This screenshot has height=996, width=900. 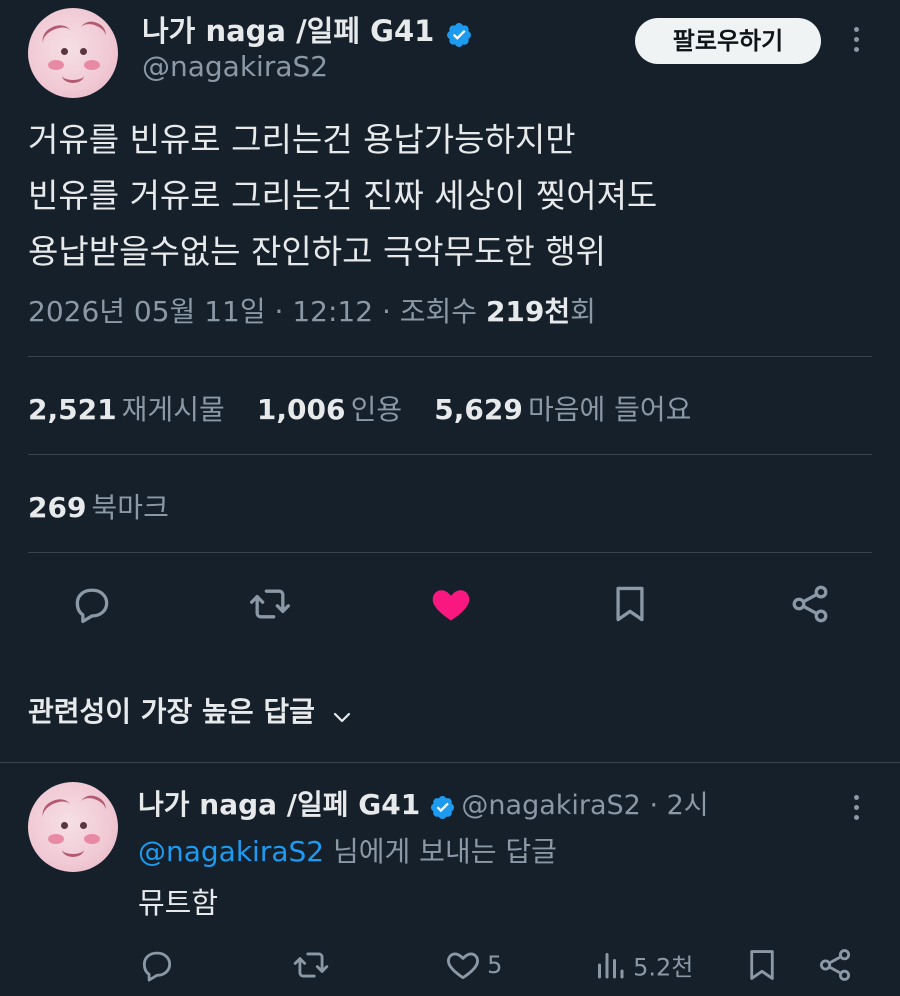 I want to click on views-unit: 회, so click(x=583, y=311).